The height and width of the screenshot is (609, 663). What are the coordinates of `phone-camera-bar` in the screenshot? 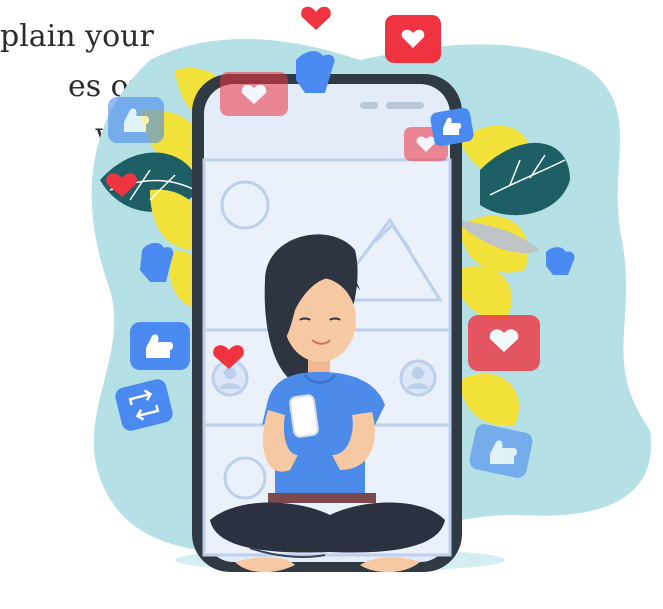 It's located at (405, 105).